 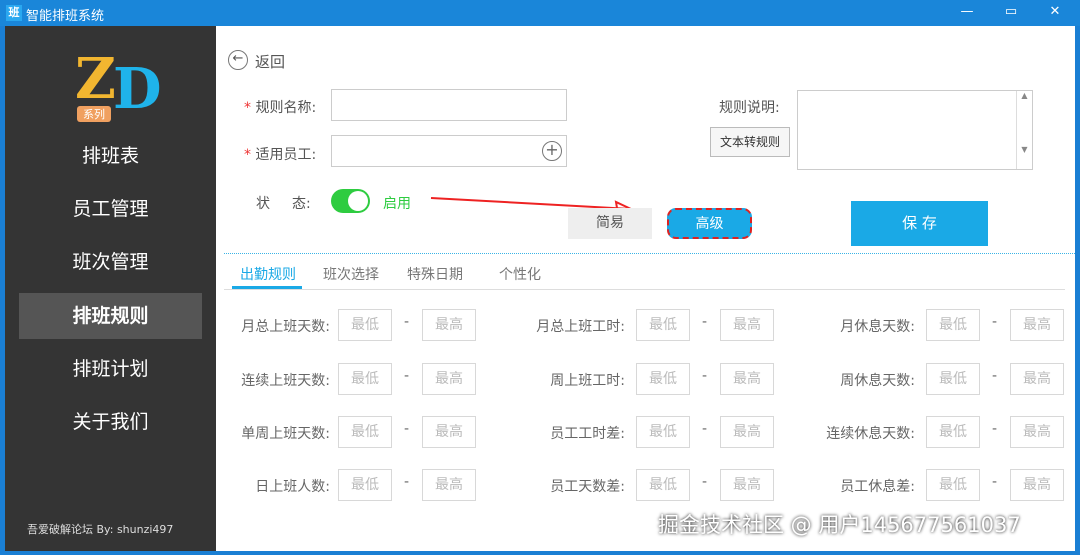 What do you see at coordinates (587, 434) in the screenshot?
I see `rule-label: 员工工时差:` at bounding box center [587, 434].